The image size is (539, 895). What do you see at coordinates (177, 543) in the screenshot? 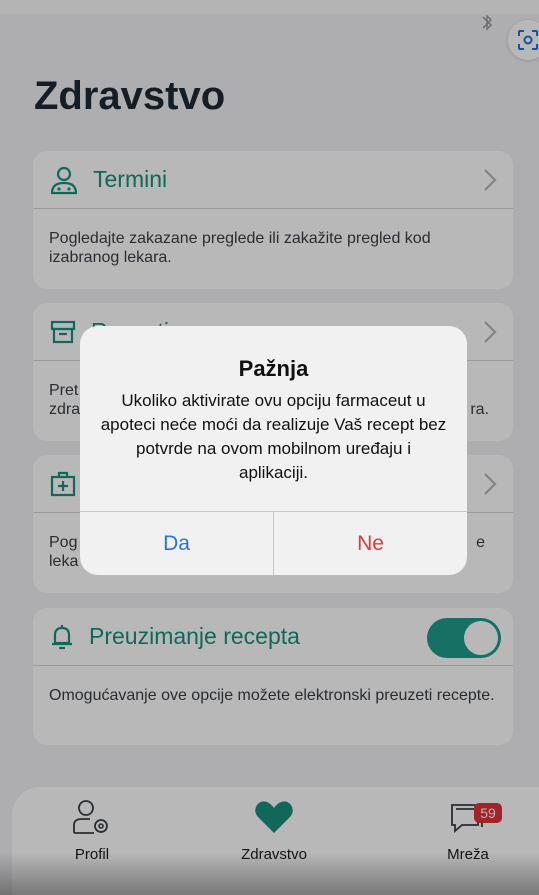
I see `confirm-button: Da` at bounding box center [177, 543].